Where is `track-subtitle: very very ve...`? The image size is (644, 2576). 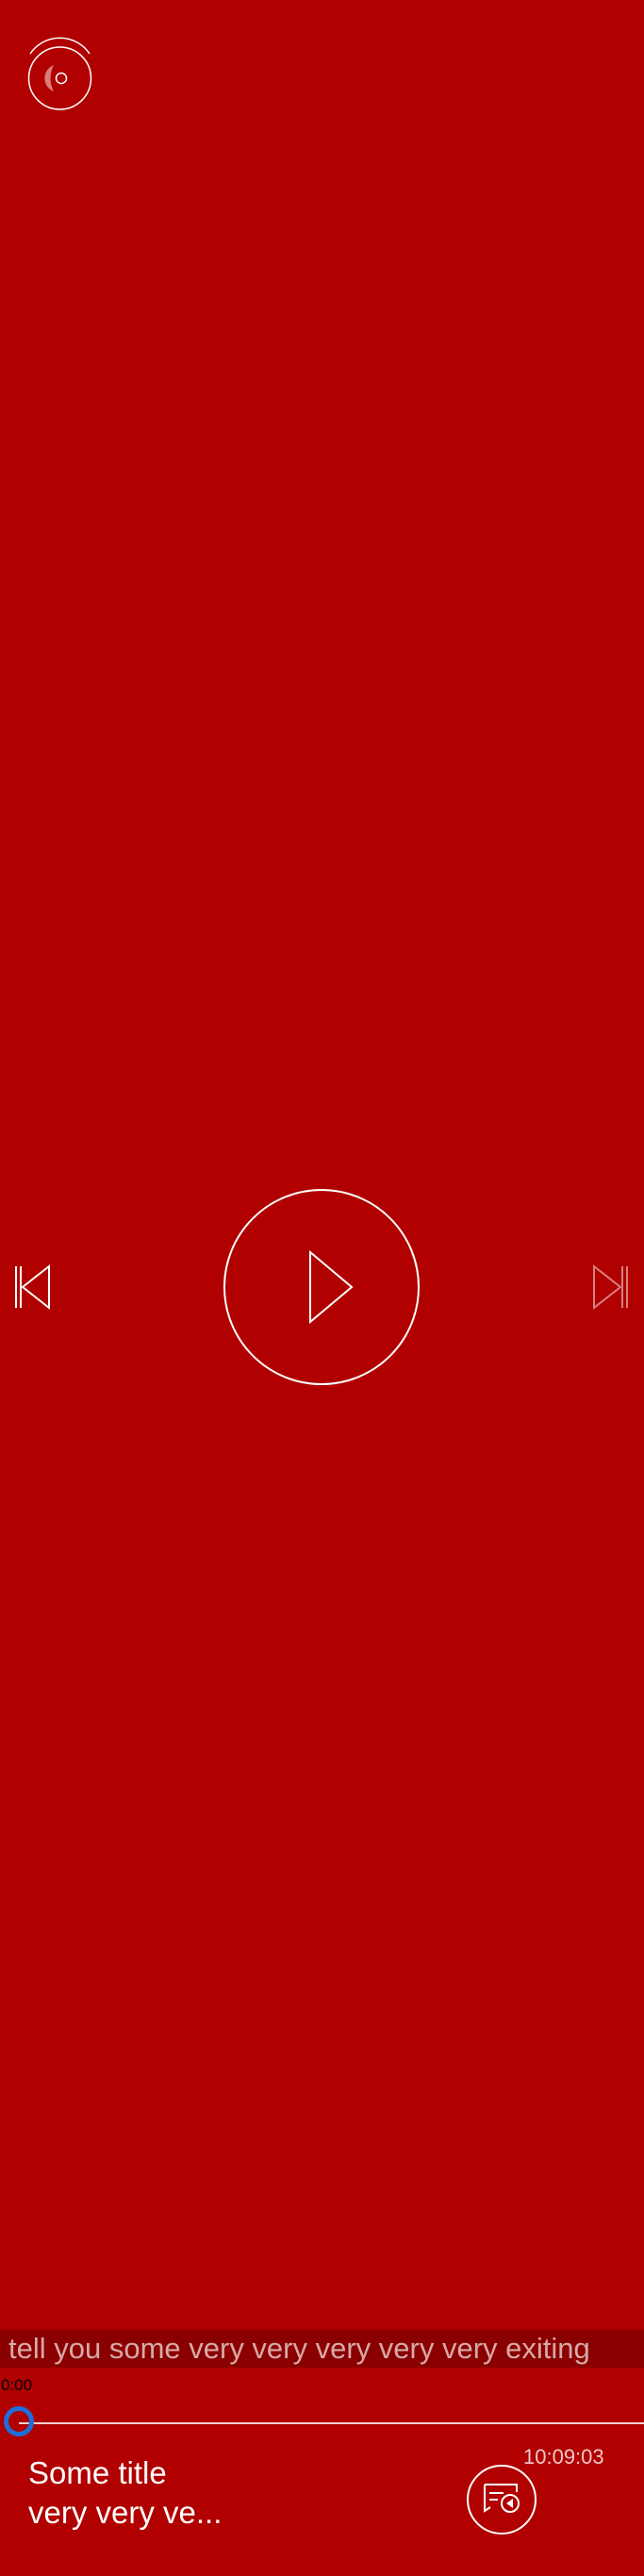
track-subtitle: very very ve... is located at coordinates (125, 2512).